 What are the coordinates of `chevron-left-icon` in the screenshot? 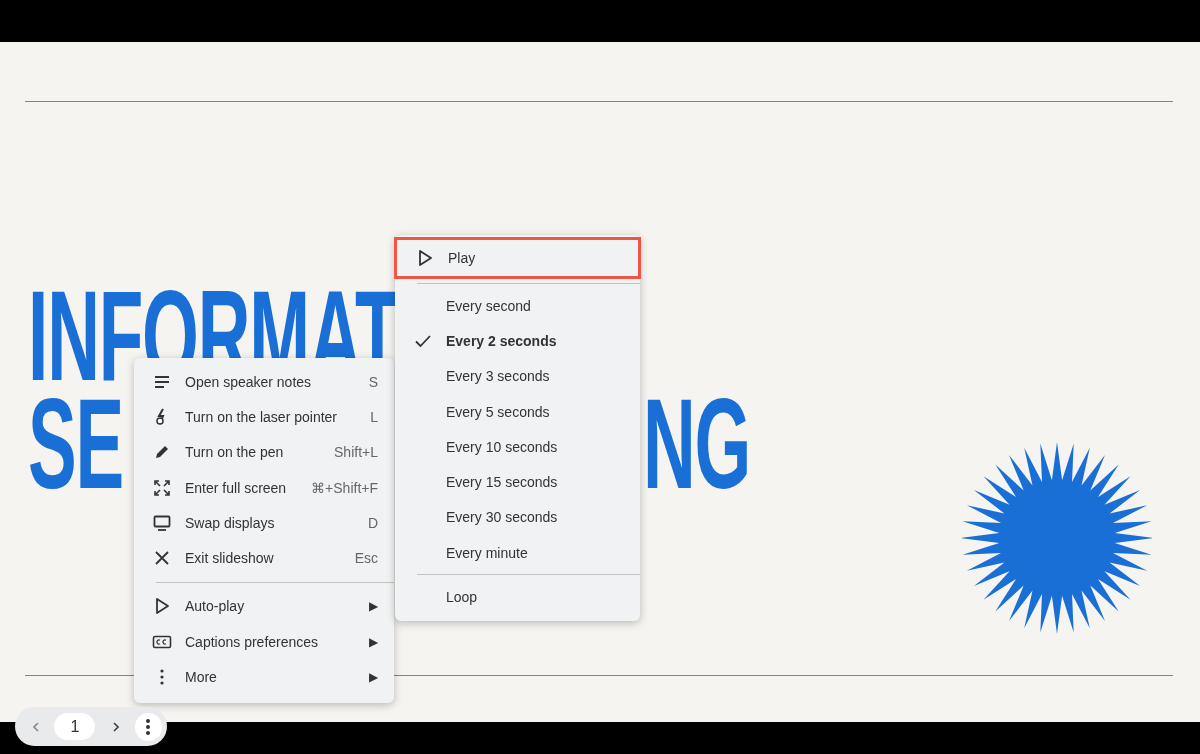 It's located at (35, 726).